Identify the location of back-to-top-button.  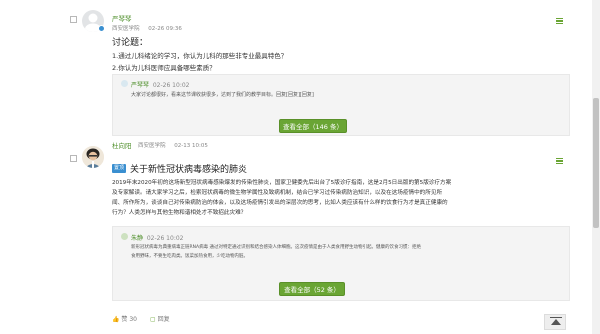
(555, 322).